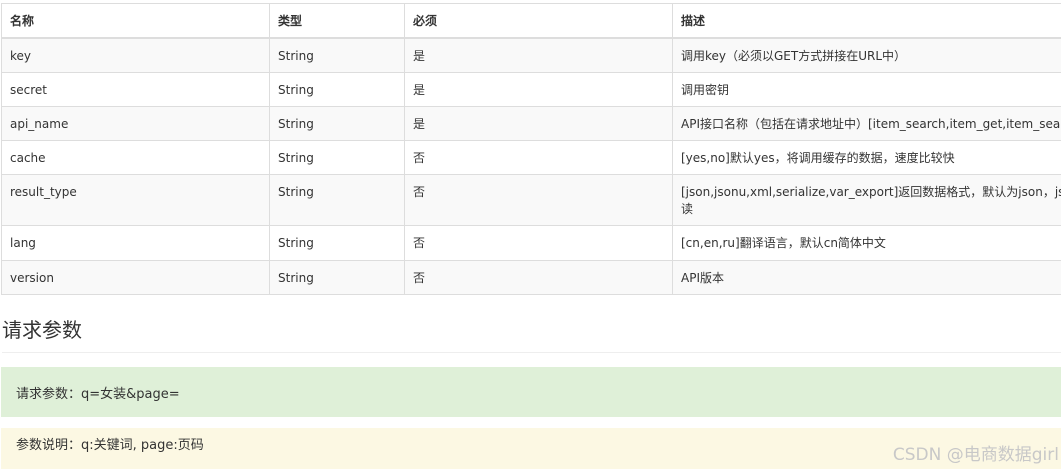 This screenshot has height=469, width=1061. I want to click on param-name: version, so click(135, 277).